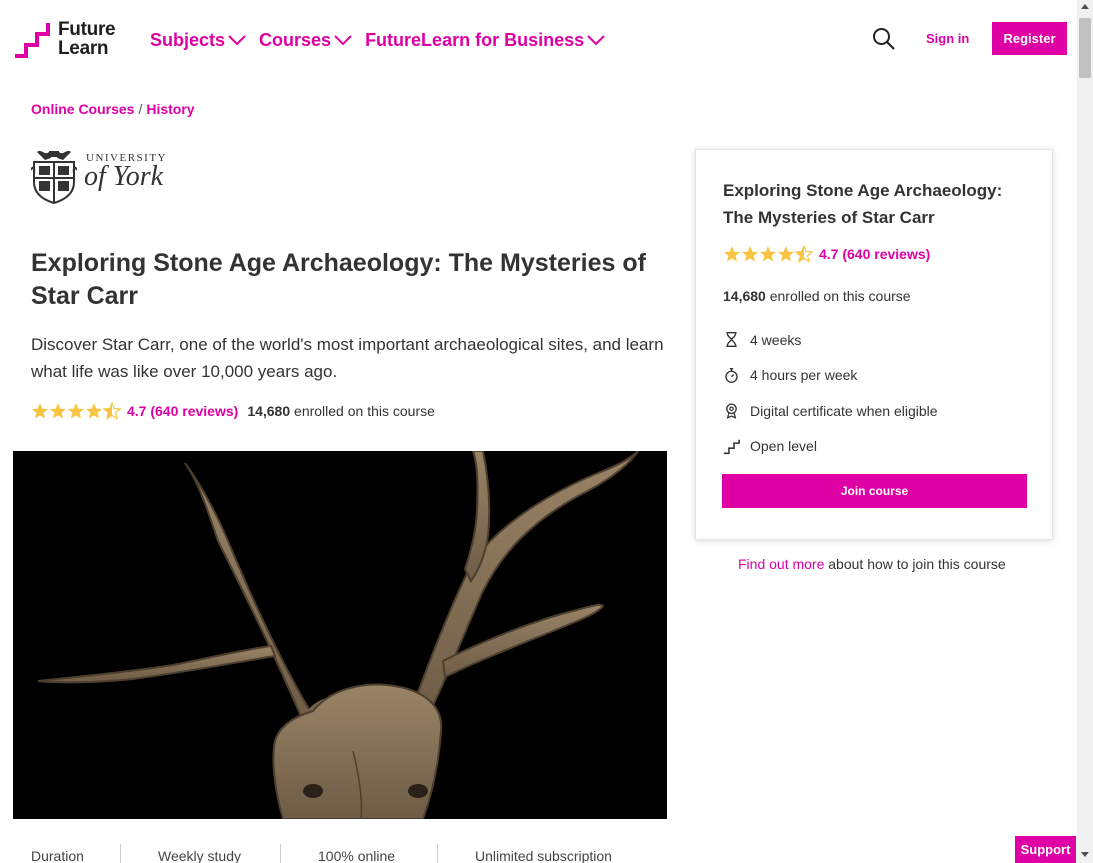  What do you see at coordinates (1085, 854) in the screenshot?
I see `scroll-down-arrow-icon` at bounding box center [1085, 854].